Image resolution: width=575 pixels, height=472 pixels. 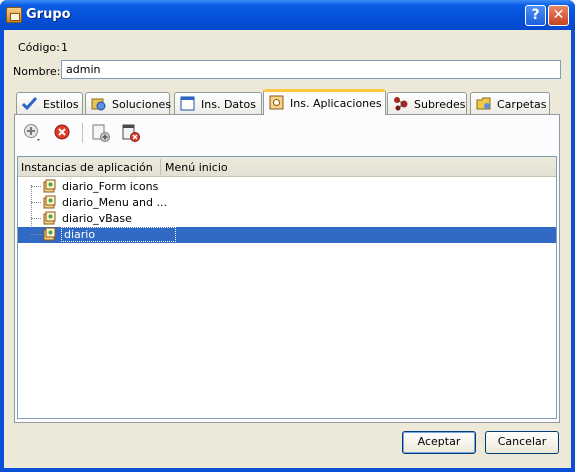 What do you see at coordinates (196, 167) in the screenshot?
I see `column-header-menu-inicio: Menú inicio` at bounding box center [196, 167].